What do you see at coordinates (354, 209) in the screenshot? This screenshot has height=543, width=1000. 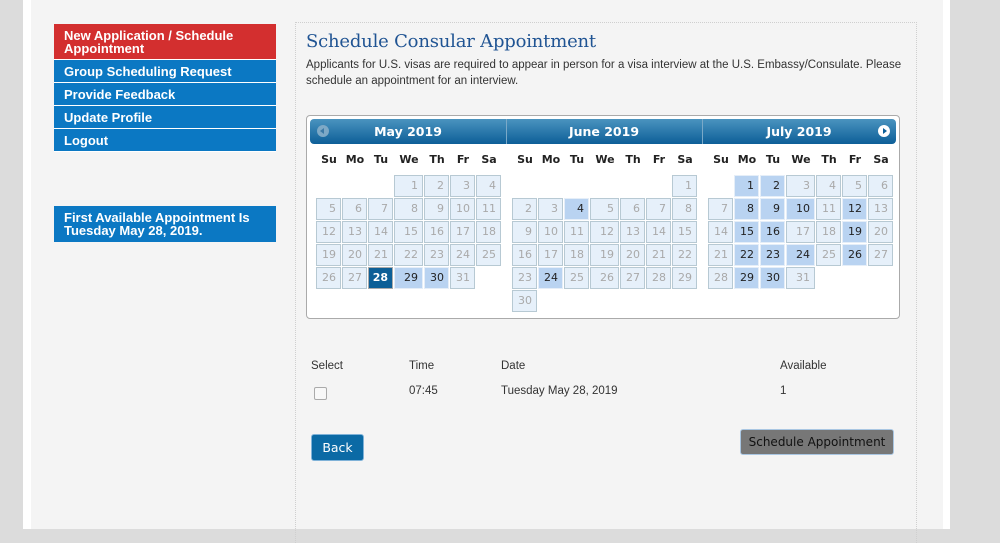 I see `calendar-day: 6` at bounding box center [354, 209].